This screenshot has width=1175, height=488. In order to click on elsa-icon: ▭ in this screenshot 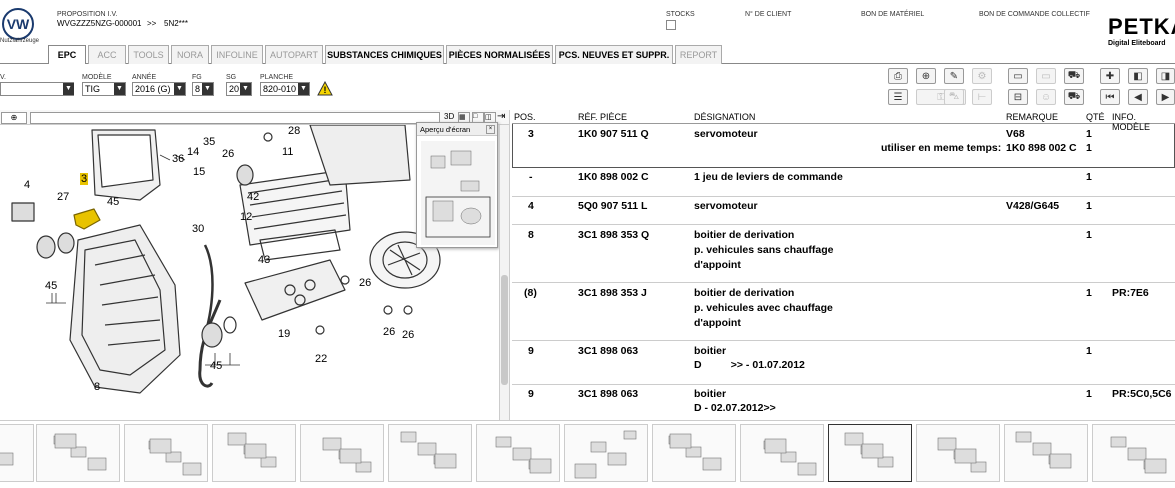, I will do `click(1018, 76)`.